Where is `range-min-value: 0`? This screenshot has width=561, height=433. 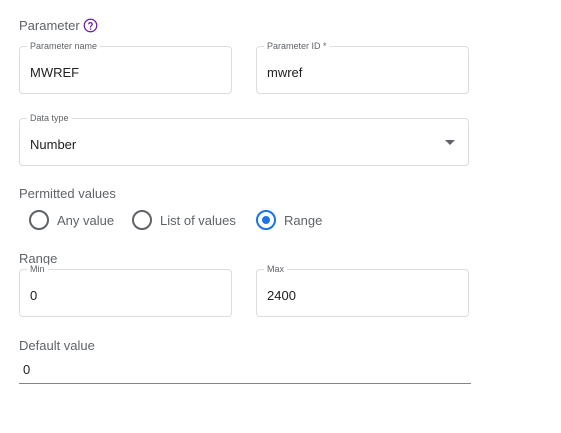 range-min-value: 0 is located at coordinates (33, 296).